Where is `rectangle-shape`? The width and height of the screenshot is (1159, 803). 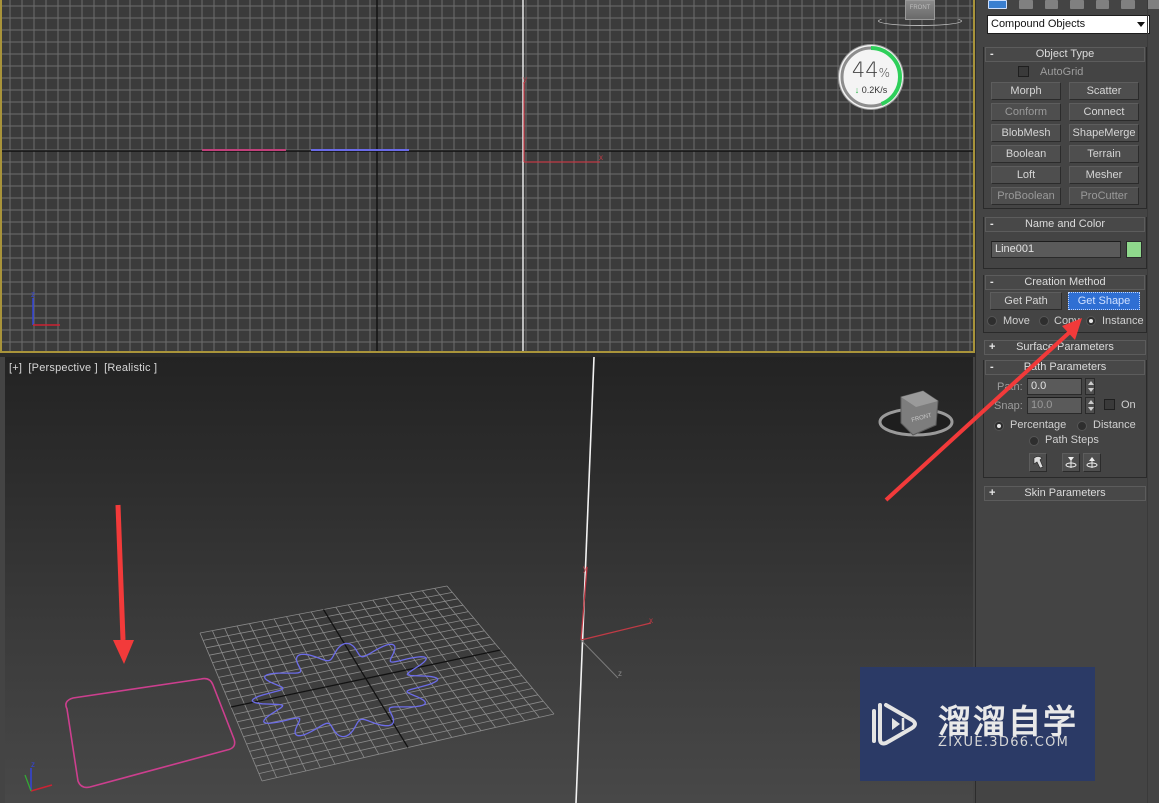 rectangle-shape is located at coordinates (150, 733).